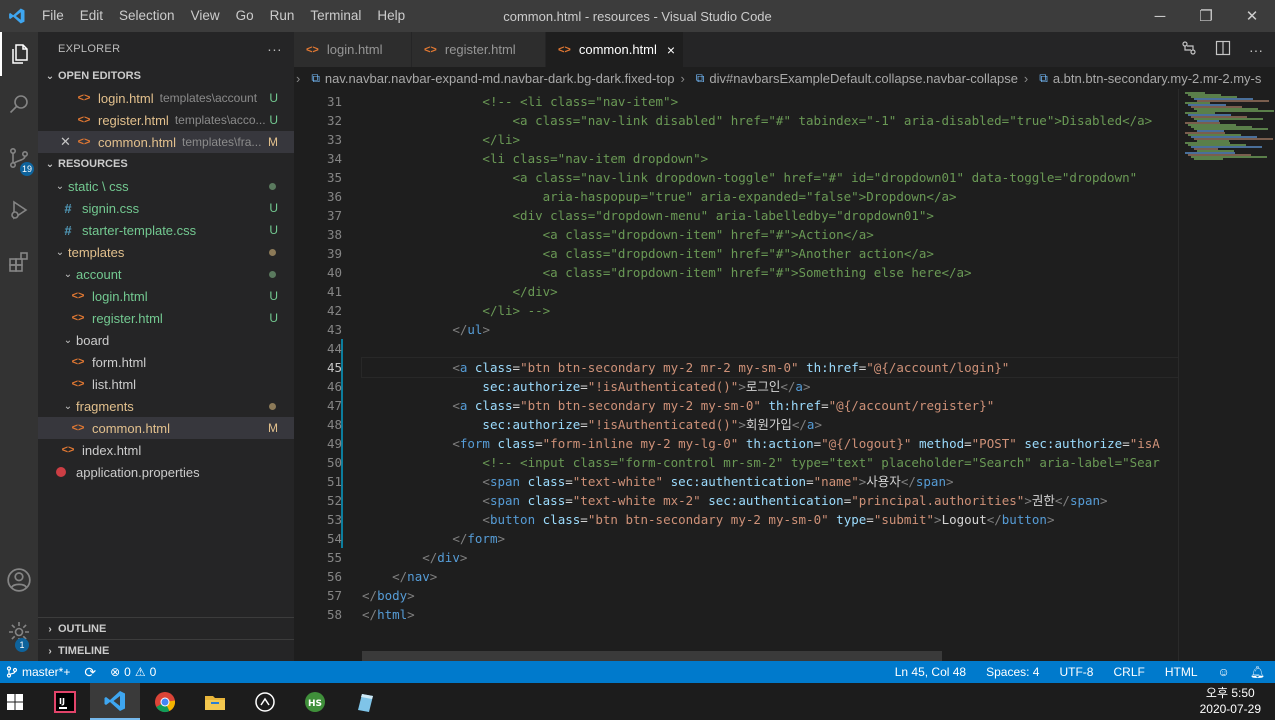 The image size is (1275, 720). Describe the element at coordinates (353, 49) in the screenshot. I see `tab-login-html: <> login.html` at that location.